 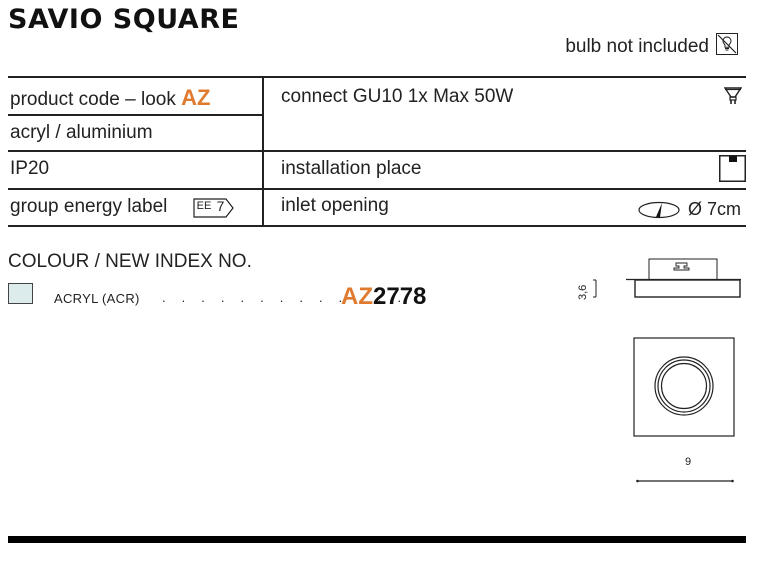 What do you see at coordinates (377, 77) in the screenshot?
I see `table-top-rule` at bounding box center [377, 77].